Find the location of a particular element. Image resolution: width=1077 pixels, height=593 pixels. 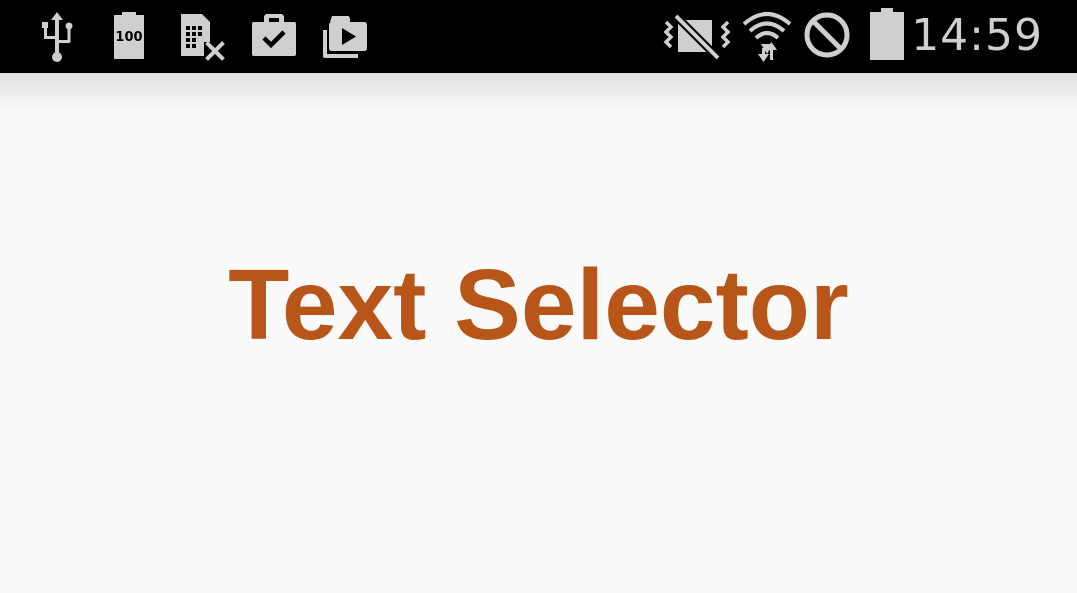

battery-icon is located at coordinates (888, 34).